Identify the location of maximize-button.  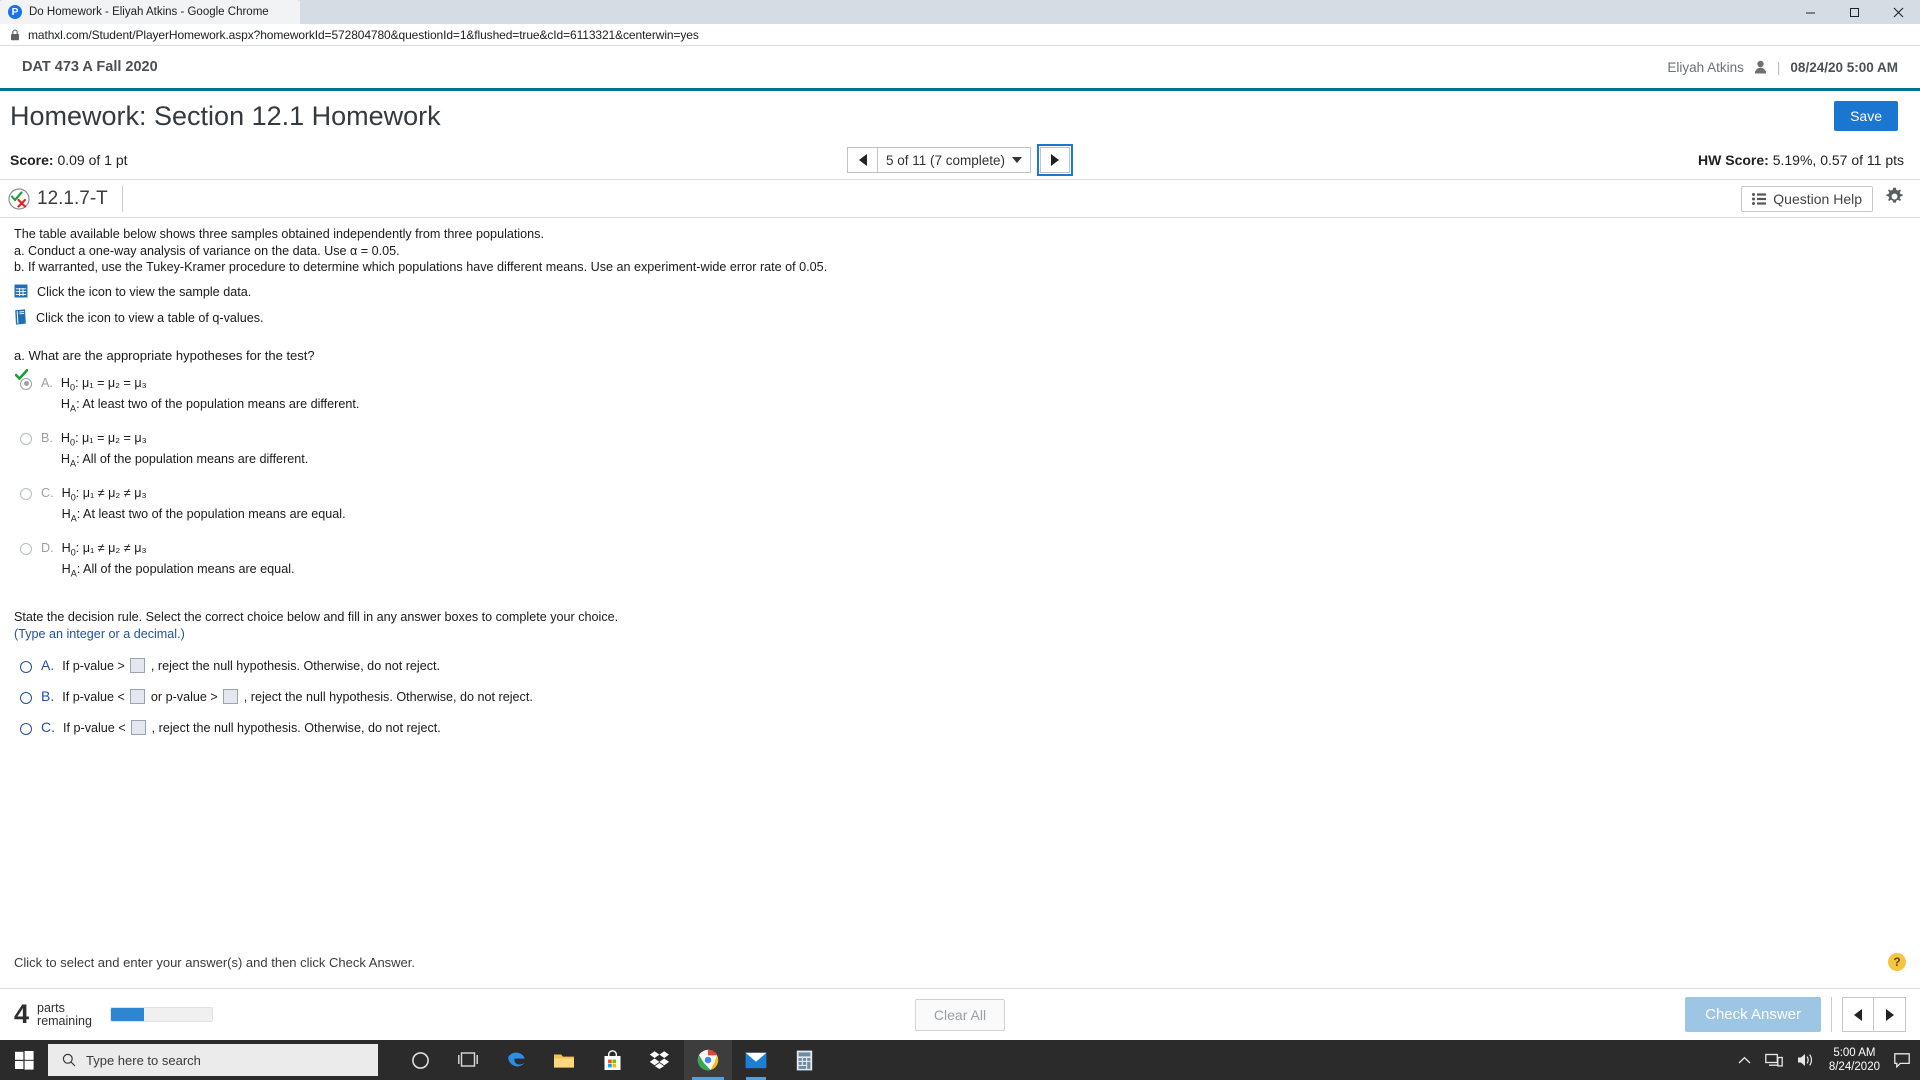
(1854, 12).